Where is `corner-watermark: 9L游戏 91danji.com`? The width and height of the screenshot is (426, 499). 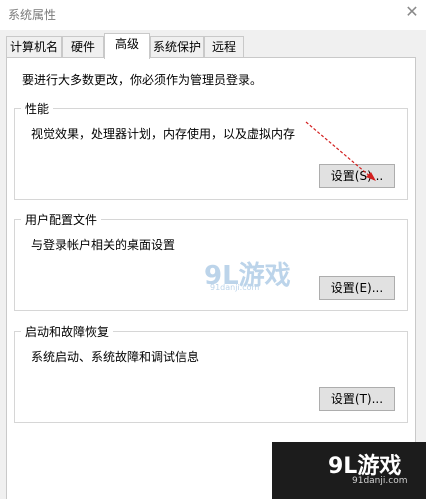 corner-watermark: 9L游戏 91danji.com is located at coordinates (349, 470).